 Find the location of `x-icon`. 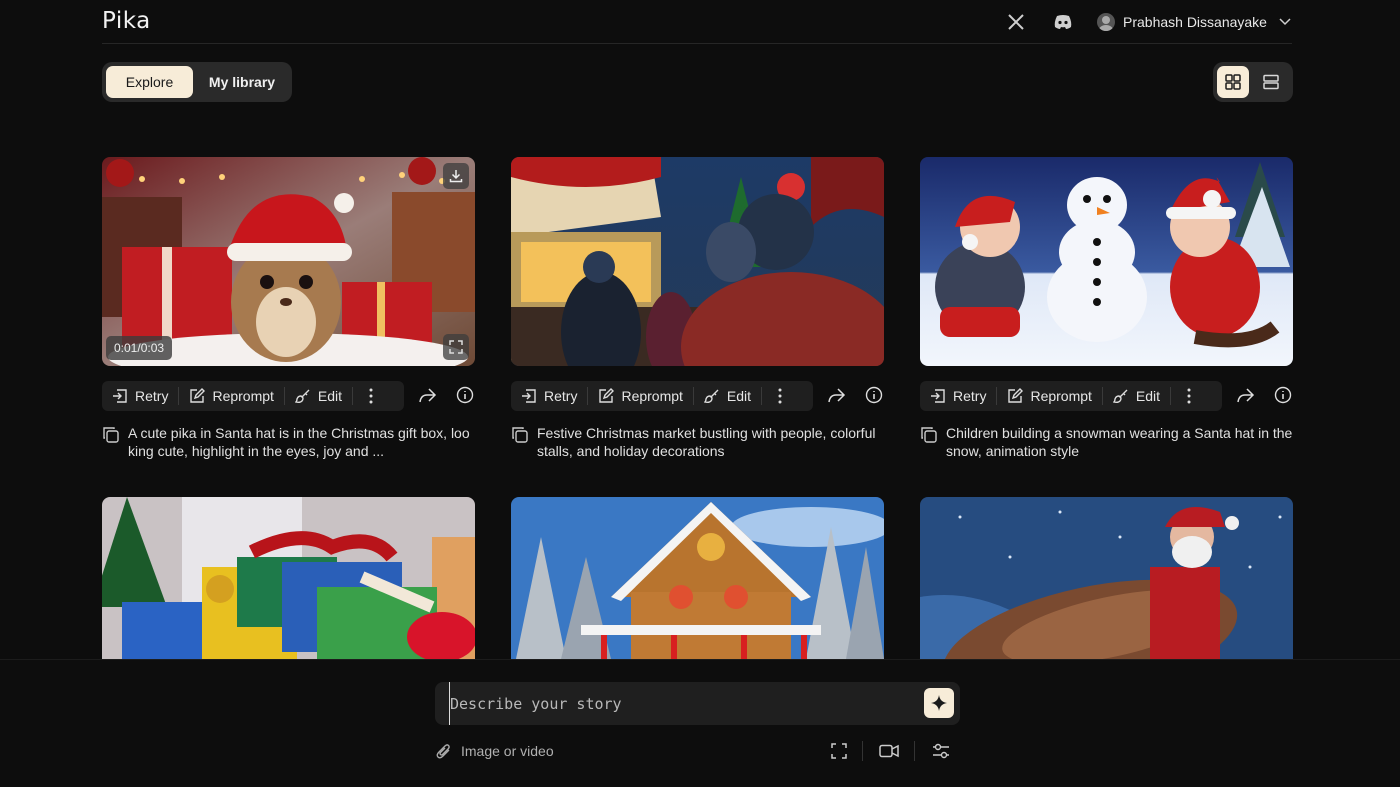

x-icon is located at coordinates (1016, 22).